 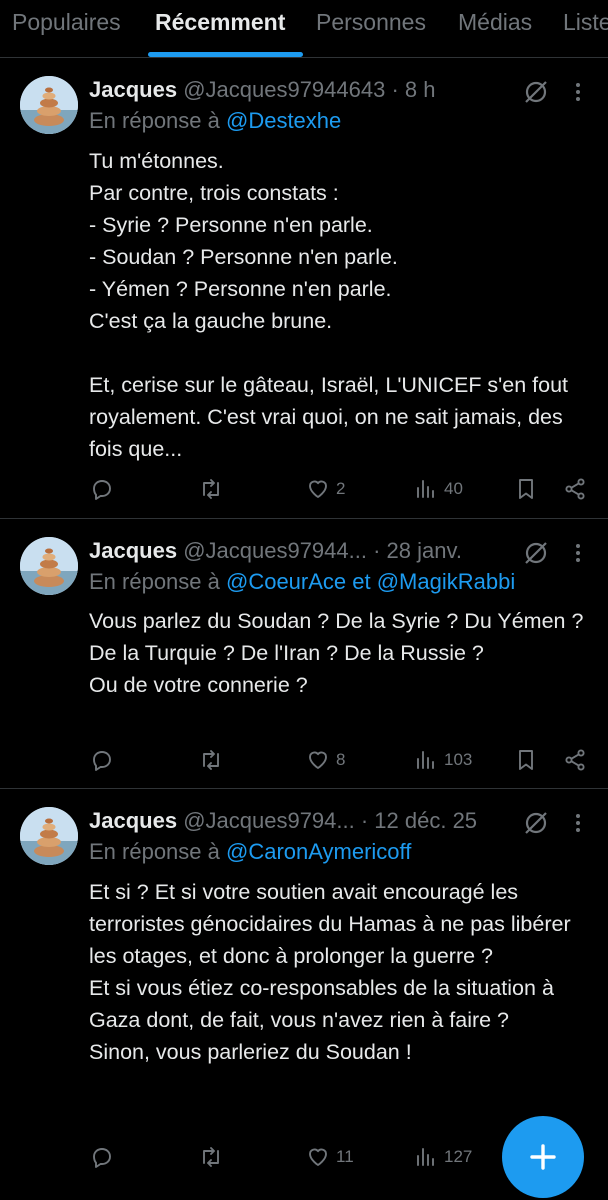 What do you see at coordinates (438, 489) in the screenshot?
I see `views-button: 40` at bounding box center [438, 489].